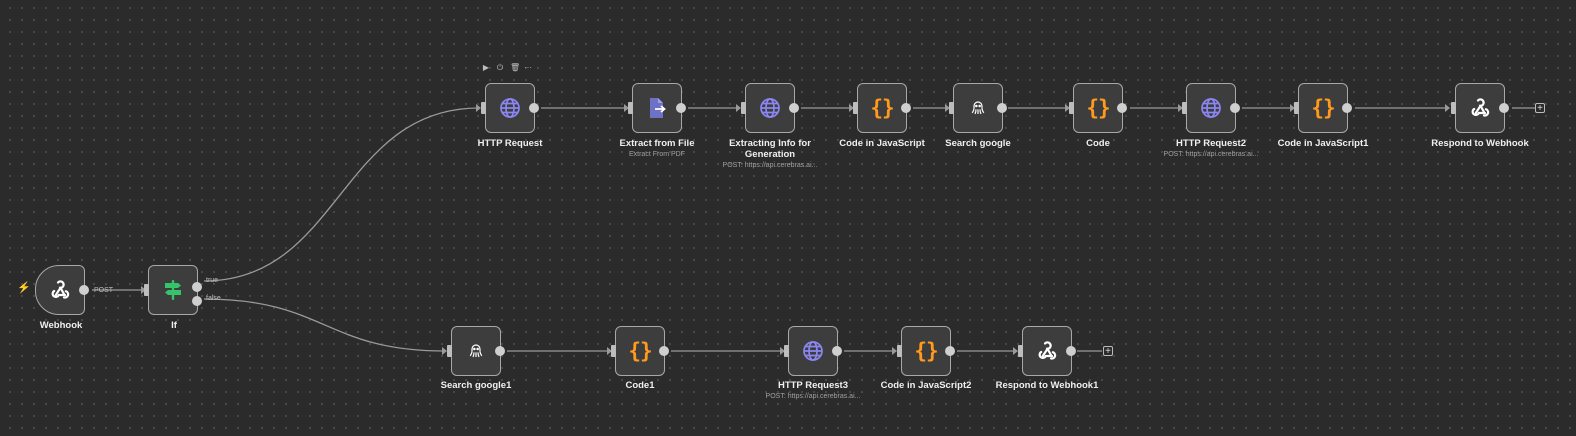 This screenshot has width=1576, height=436. What do you see at coordinates (341, 194) in the screenshot?
I see `edge-if-true-http-request` at bounding box center [341, 194].